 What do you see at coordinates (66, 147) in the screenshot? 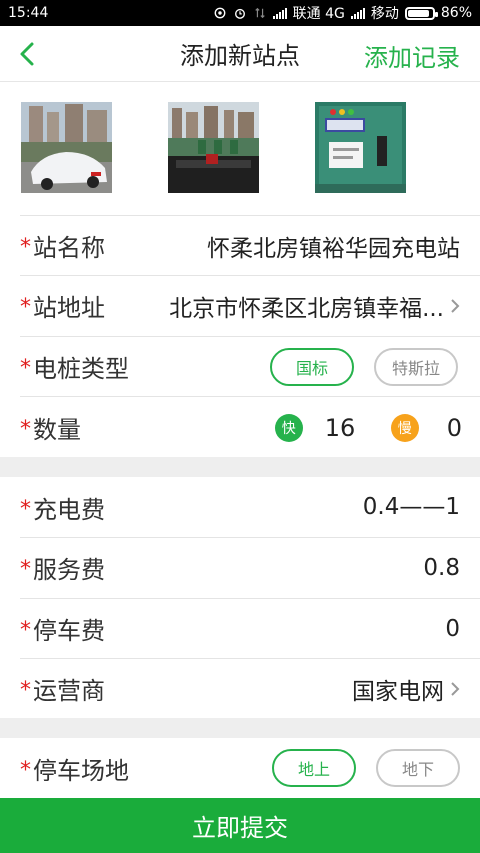
I see `photo-parking-lot` at bounding box center [66, 147].